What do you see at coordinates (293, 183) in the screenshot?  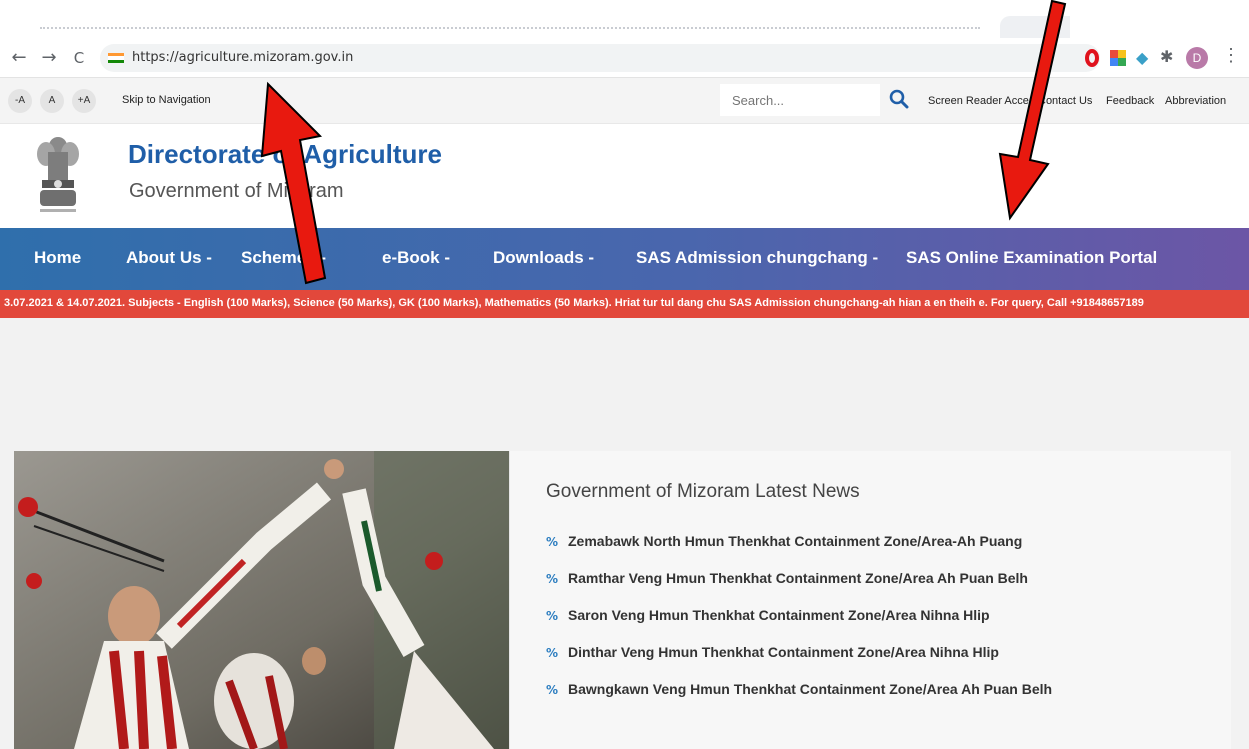 I see `arrow-to-url-icon` at bounding box center [293, 183].